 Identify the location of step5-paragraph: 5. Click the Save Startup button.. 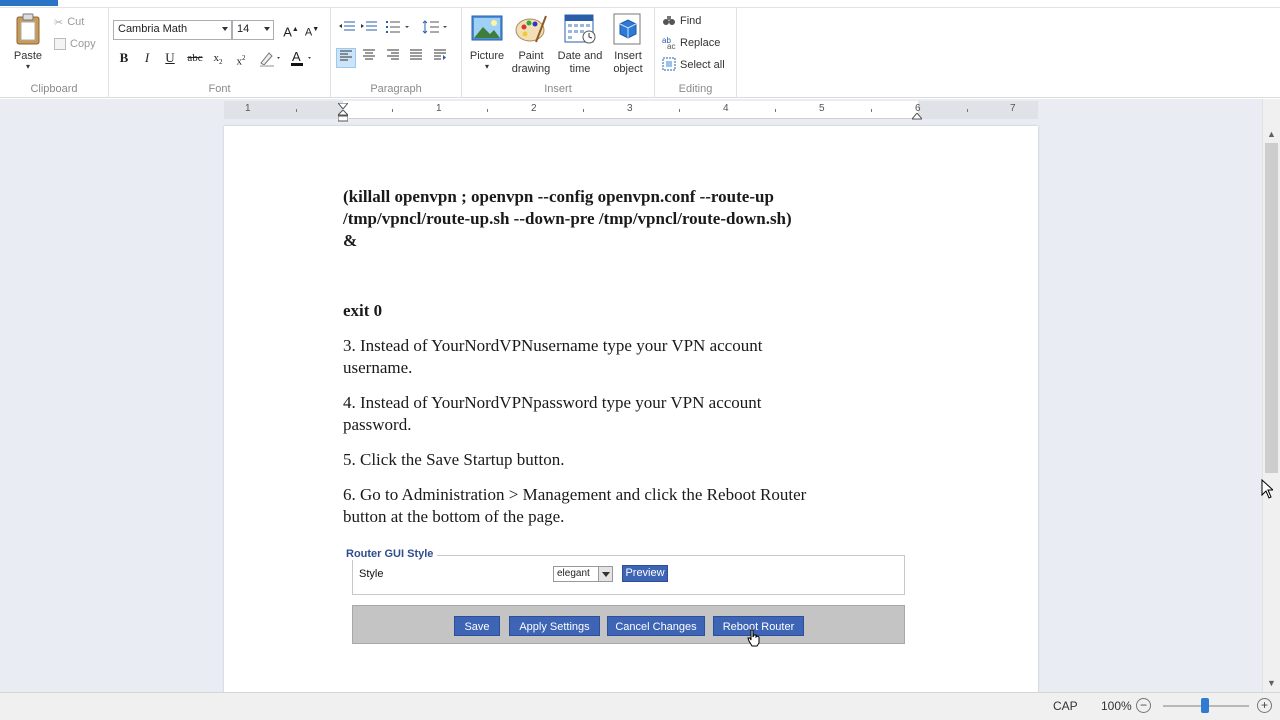
(454, 459).